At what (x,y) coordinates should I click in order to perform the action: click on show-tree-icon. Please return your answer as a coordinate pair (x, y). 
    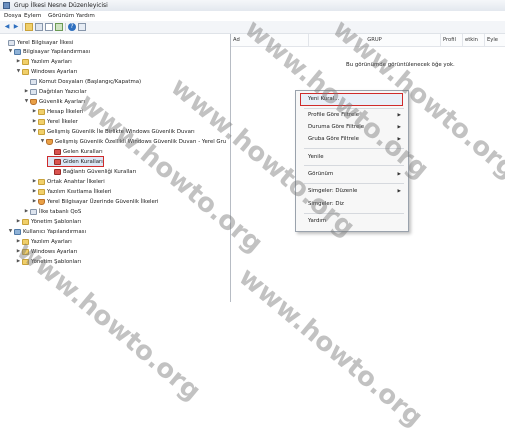
    Looking at the image, I should click on (39, 27).